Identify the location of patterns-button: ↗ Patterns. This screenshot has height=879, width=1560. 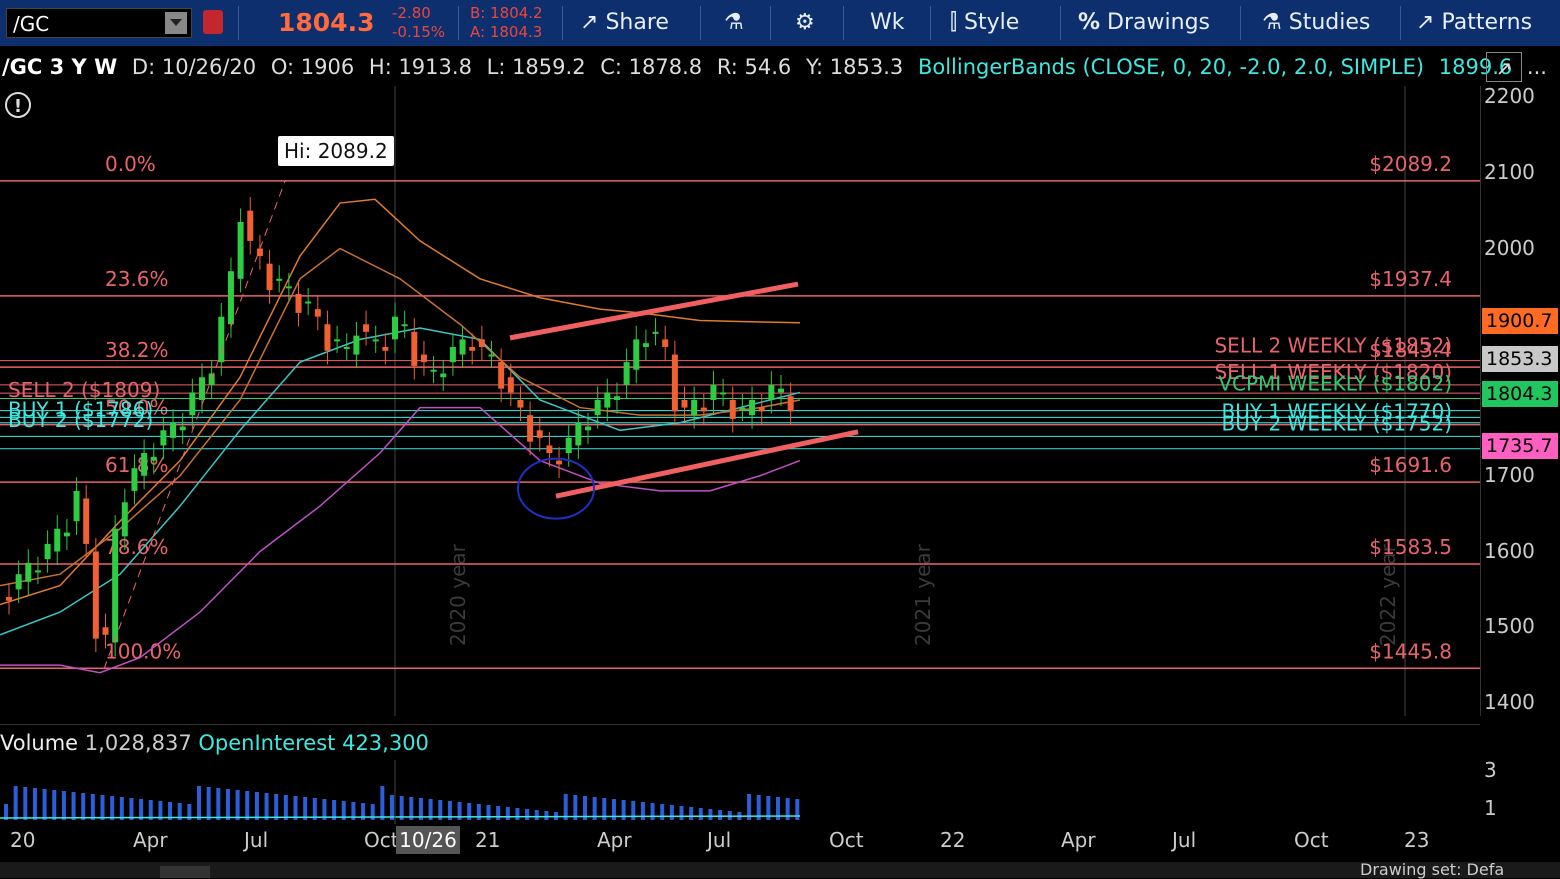
(1474, 23).